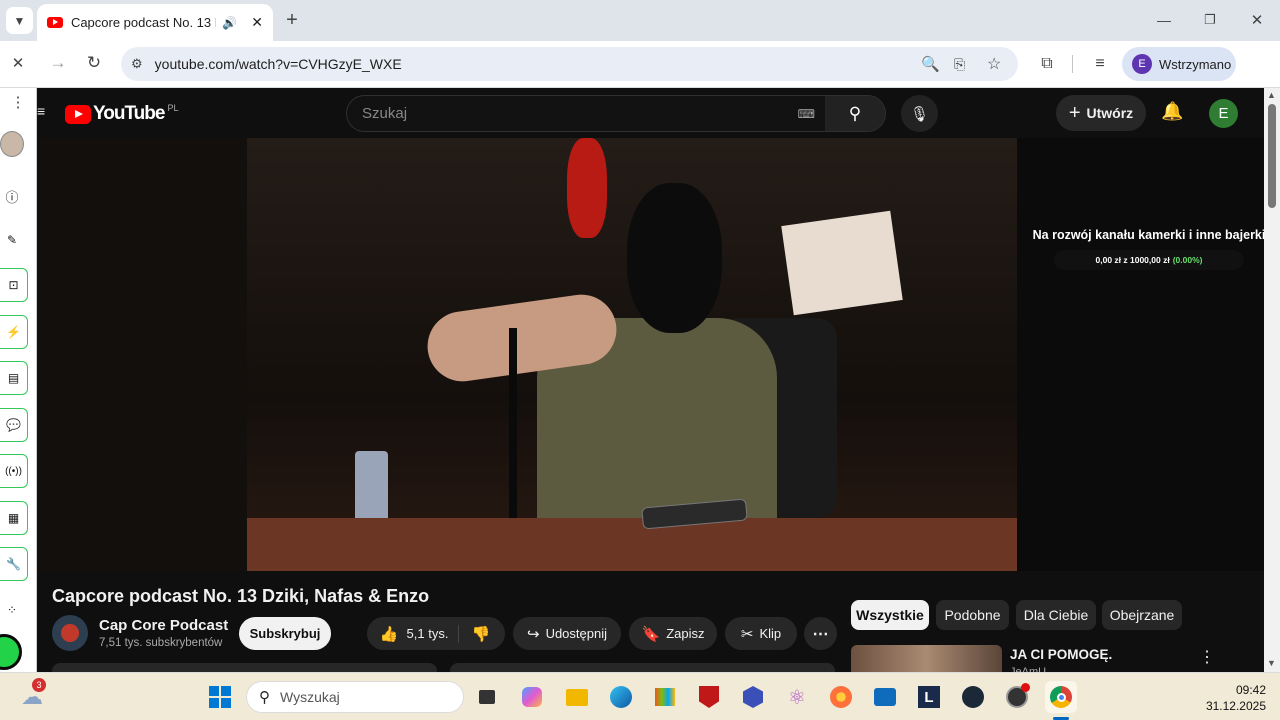 The height and width of the screenshot is (720, 1280). What do you see at coordinates (19, 20) in the screenshot?
I see `tab-list-dropdown-icon: ▼` at bounding box center [19, 20].